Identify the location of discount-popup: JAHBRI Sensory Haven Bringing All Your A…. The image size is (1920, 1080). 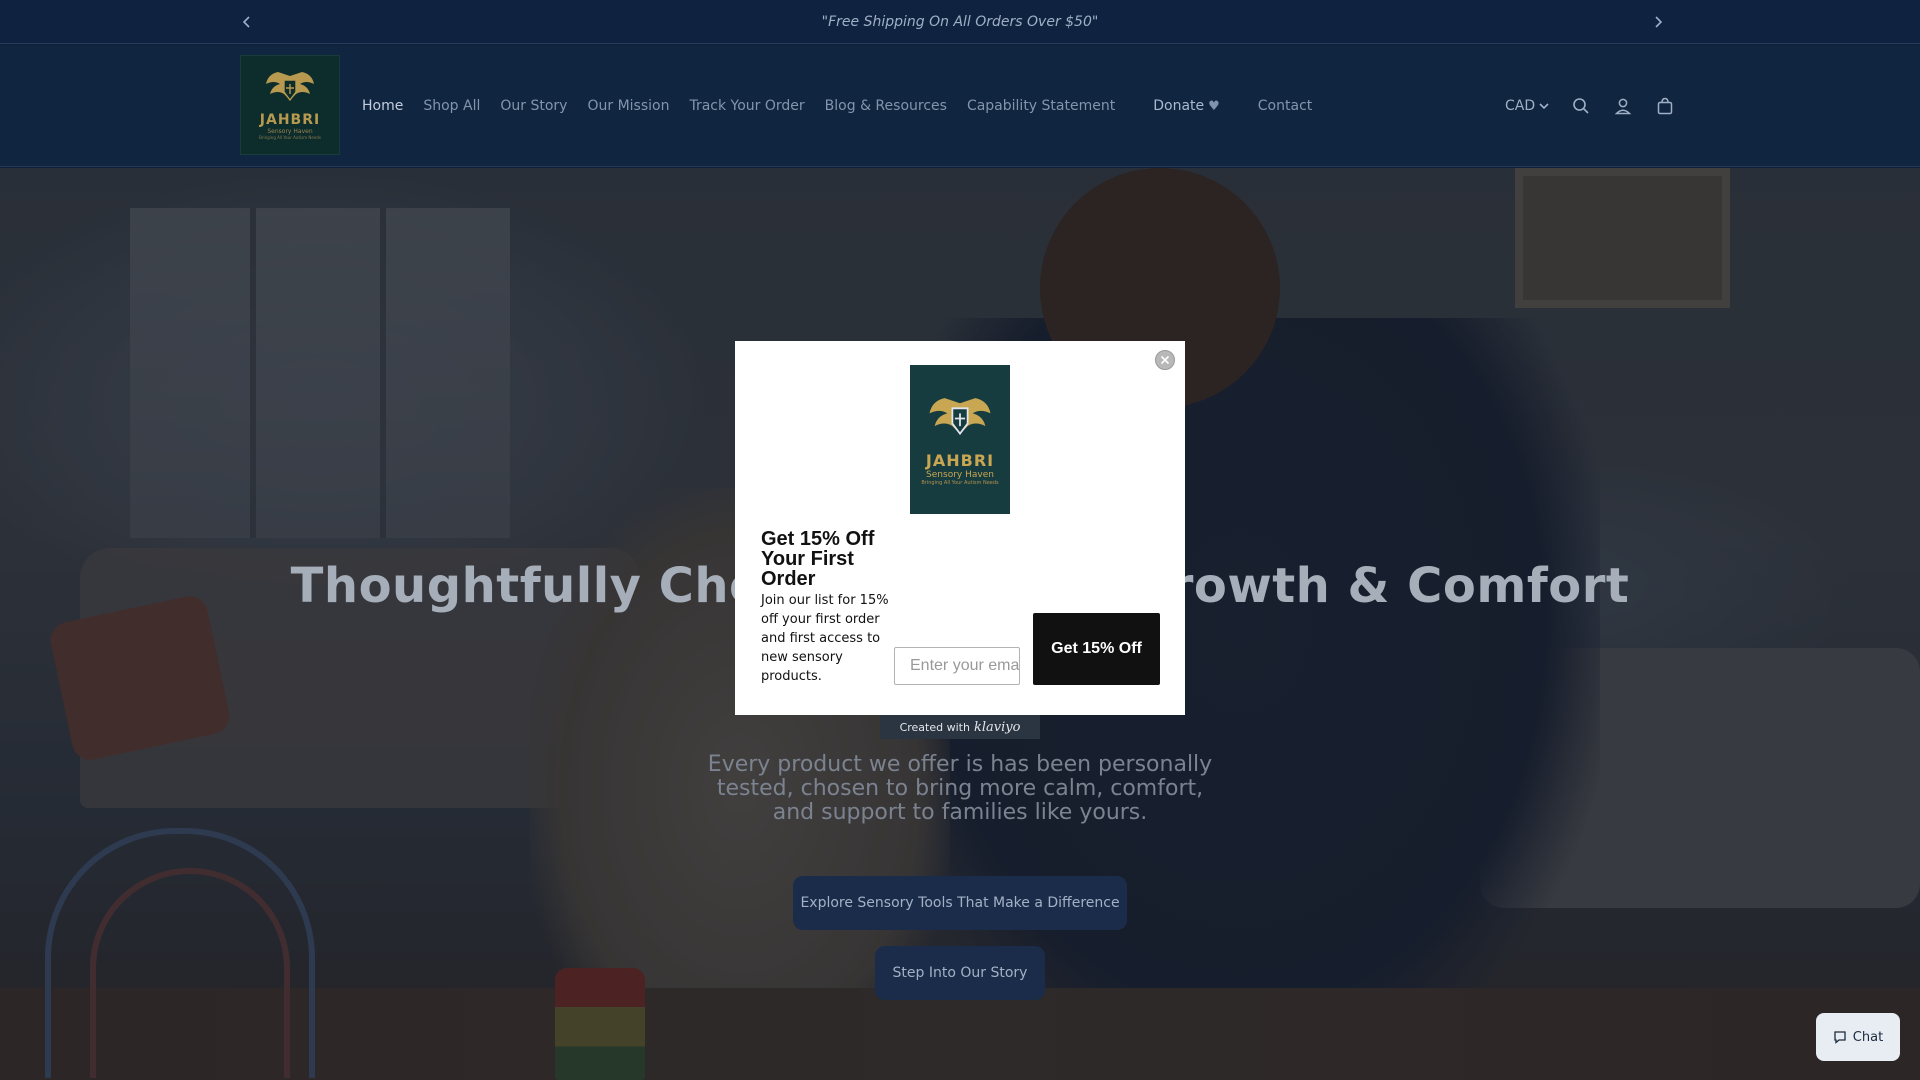
(960, 528).